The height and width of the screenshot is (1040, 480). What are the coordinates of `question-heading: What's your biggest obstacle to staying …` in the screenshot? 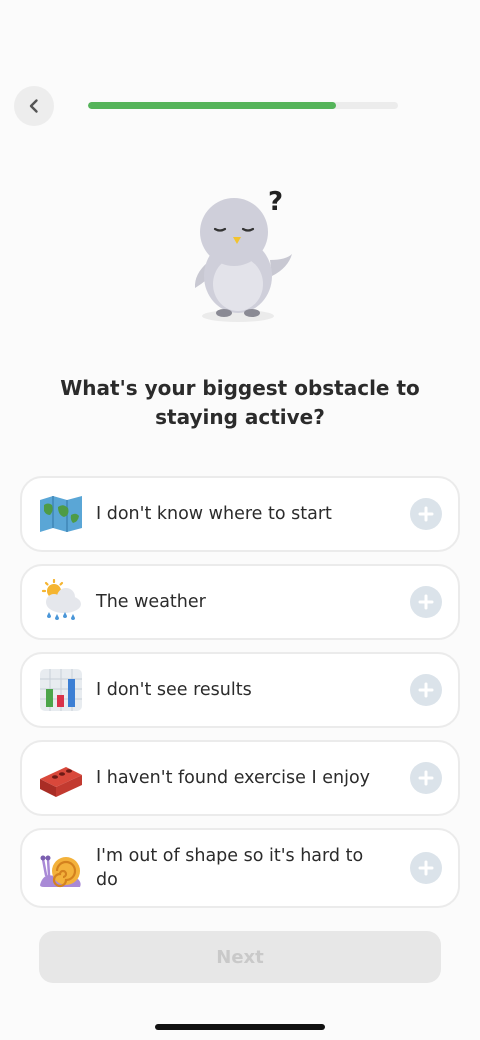 It's located at (240, 402).